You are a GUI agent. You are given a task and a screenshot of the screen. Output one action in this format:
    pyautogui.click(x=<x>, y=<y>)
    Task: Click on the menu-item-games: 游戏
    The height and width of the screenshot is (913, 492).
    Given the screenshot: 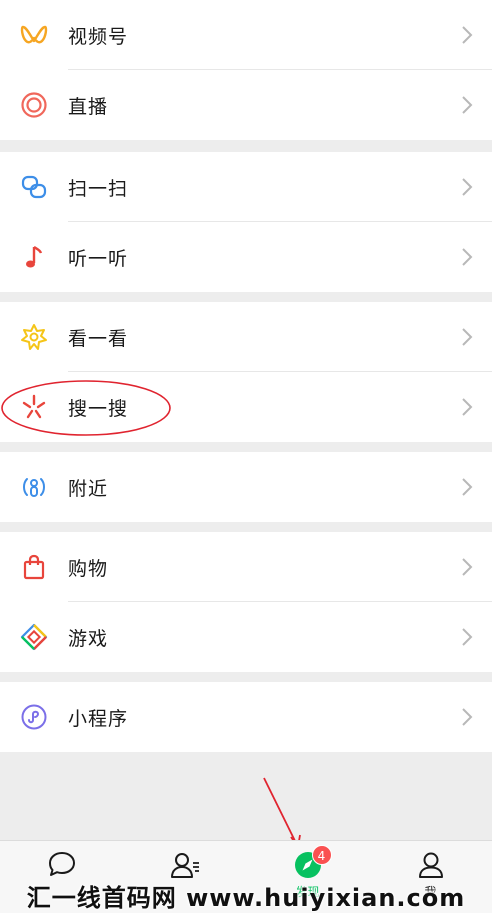 What is the action you would take?
    pyautogui.click(x=246, y=637)
    